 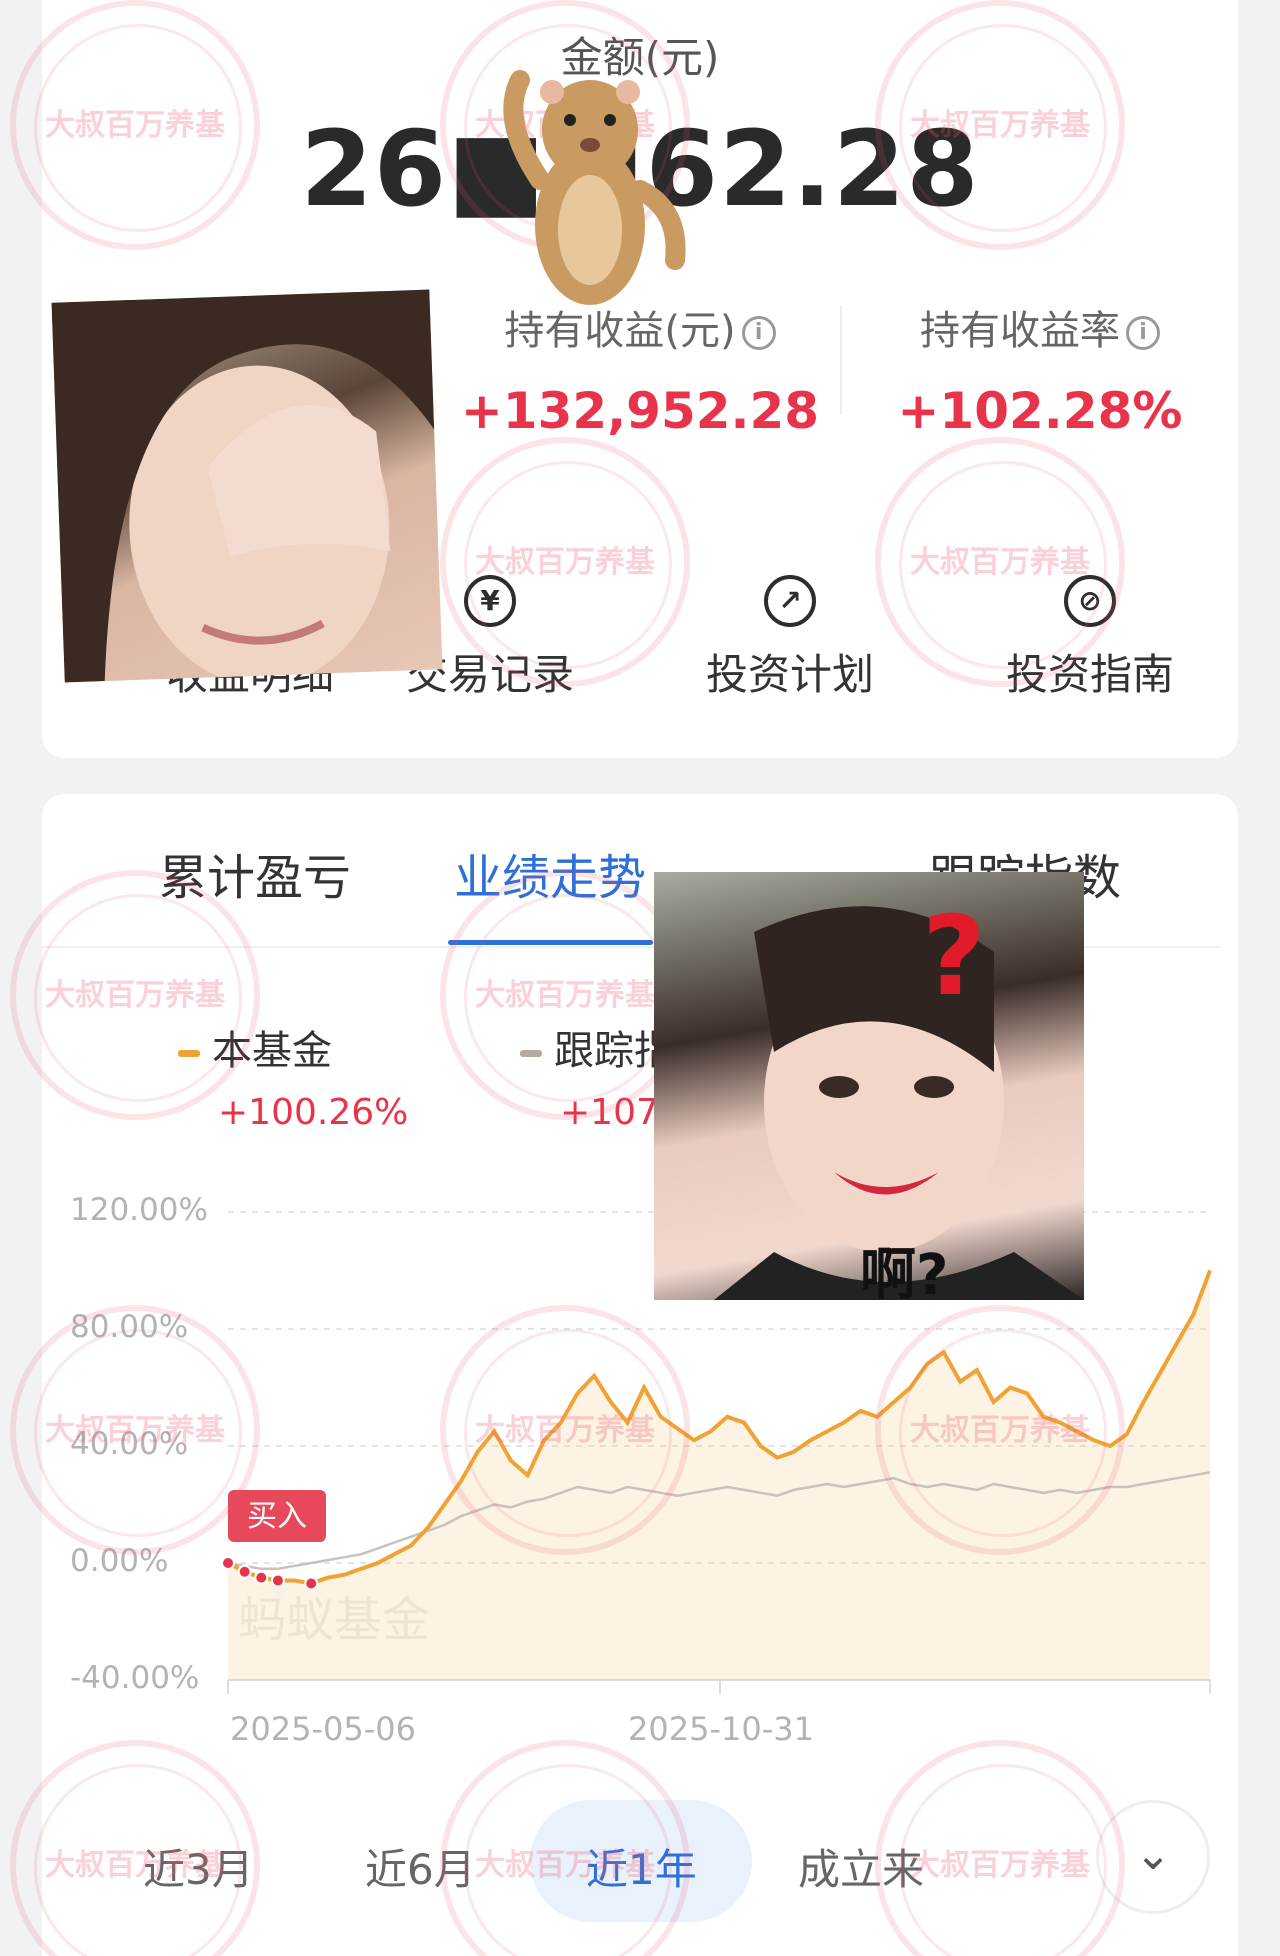 I want to click on surprised-photo-sticker: ? 啊?, so click(x=869, y=1086).